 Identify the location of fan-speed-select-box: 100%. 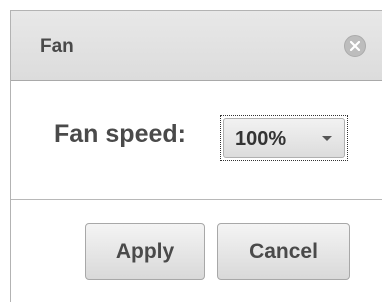
(284, 138).